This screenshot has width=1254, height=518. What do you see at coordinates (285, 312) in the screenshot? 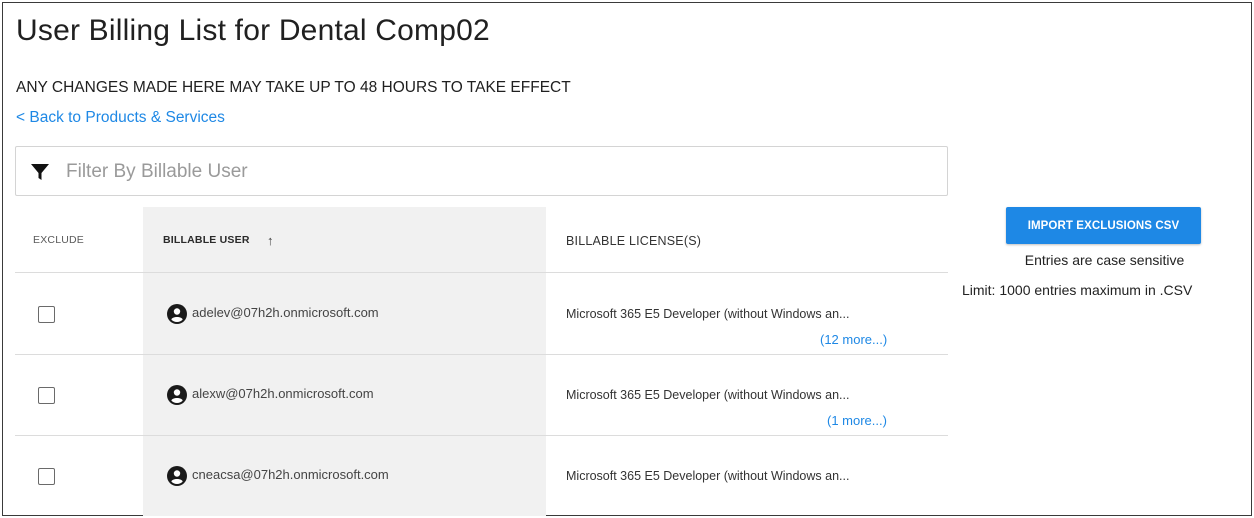
I see `billable-user-email: adelev@07h2h.onmicrosoft.com` at bounding box center [285, 312].